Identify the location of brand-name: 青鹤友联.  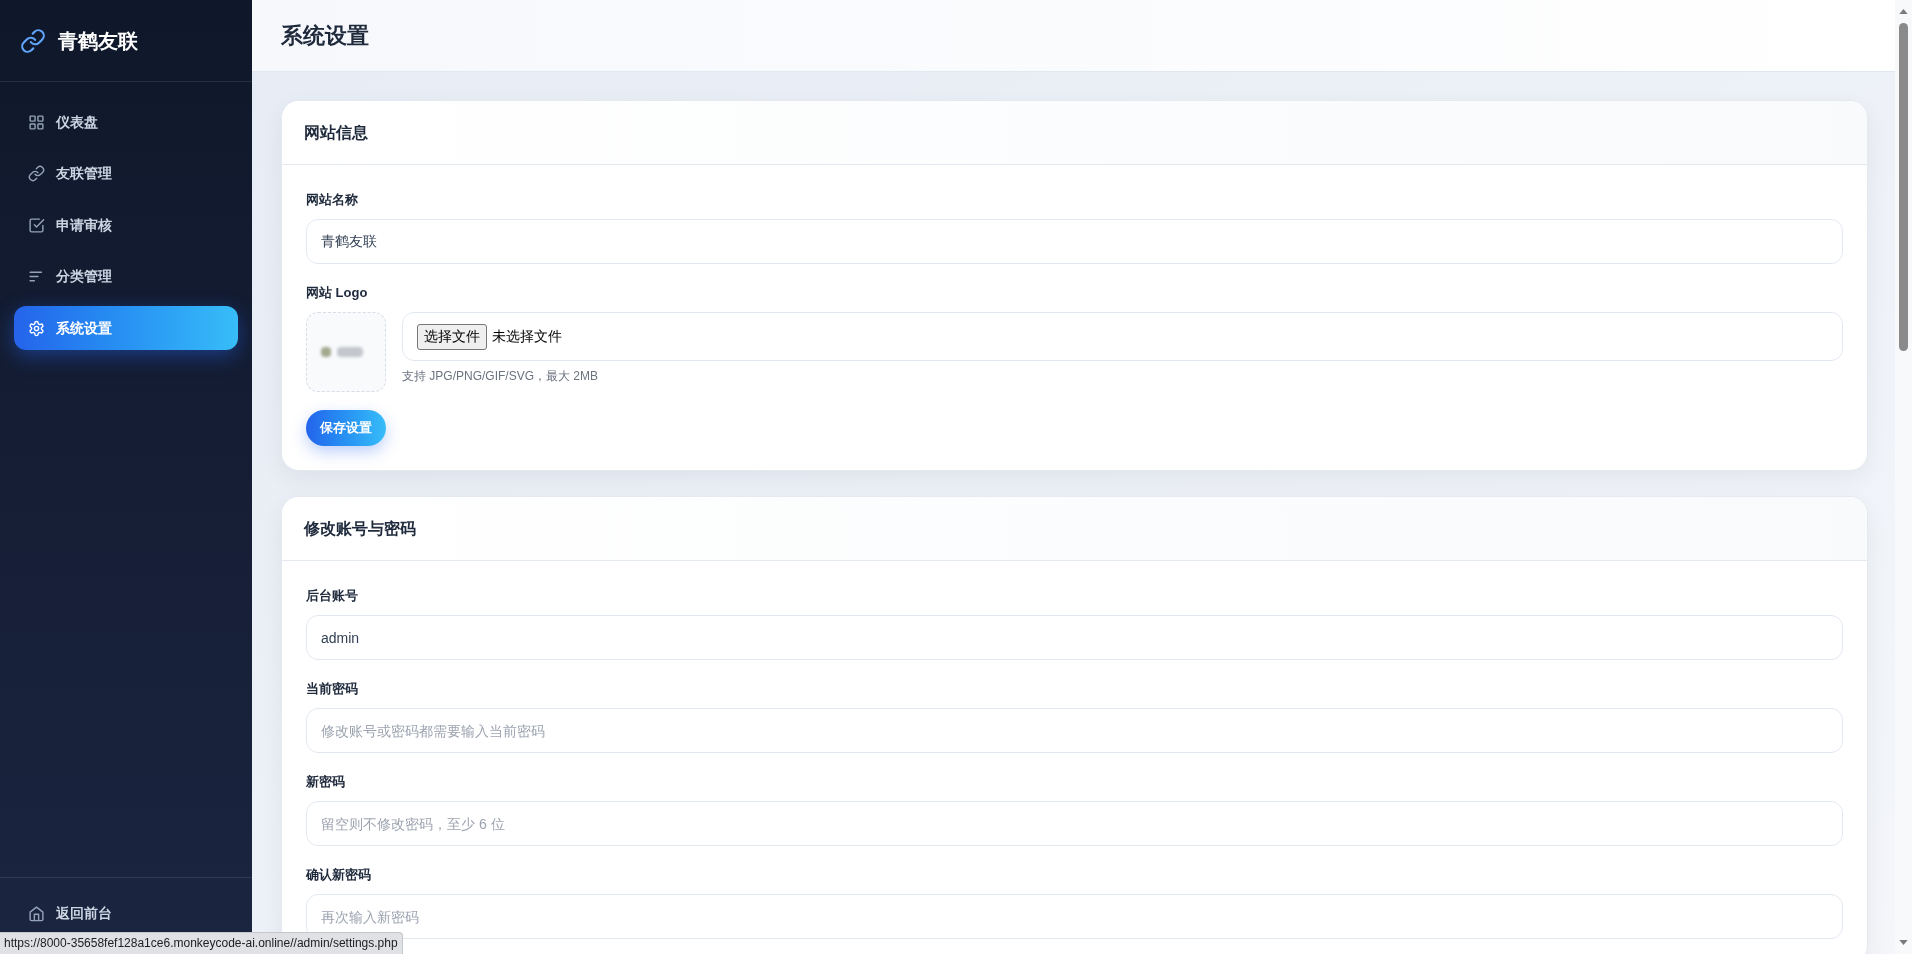
(98, 41).